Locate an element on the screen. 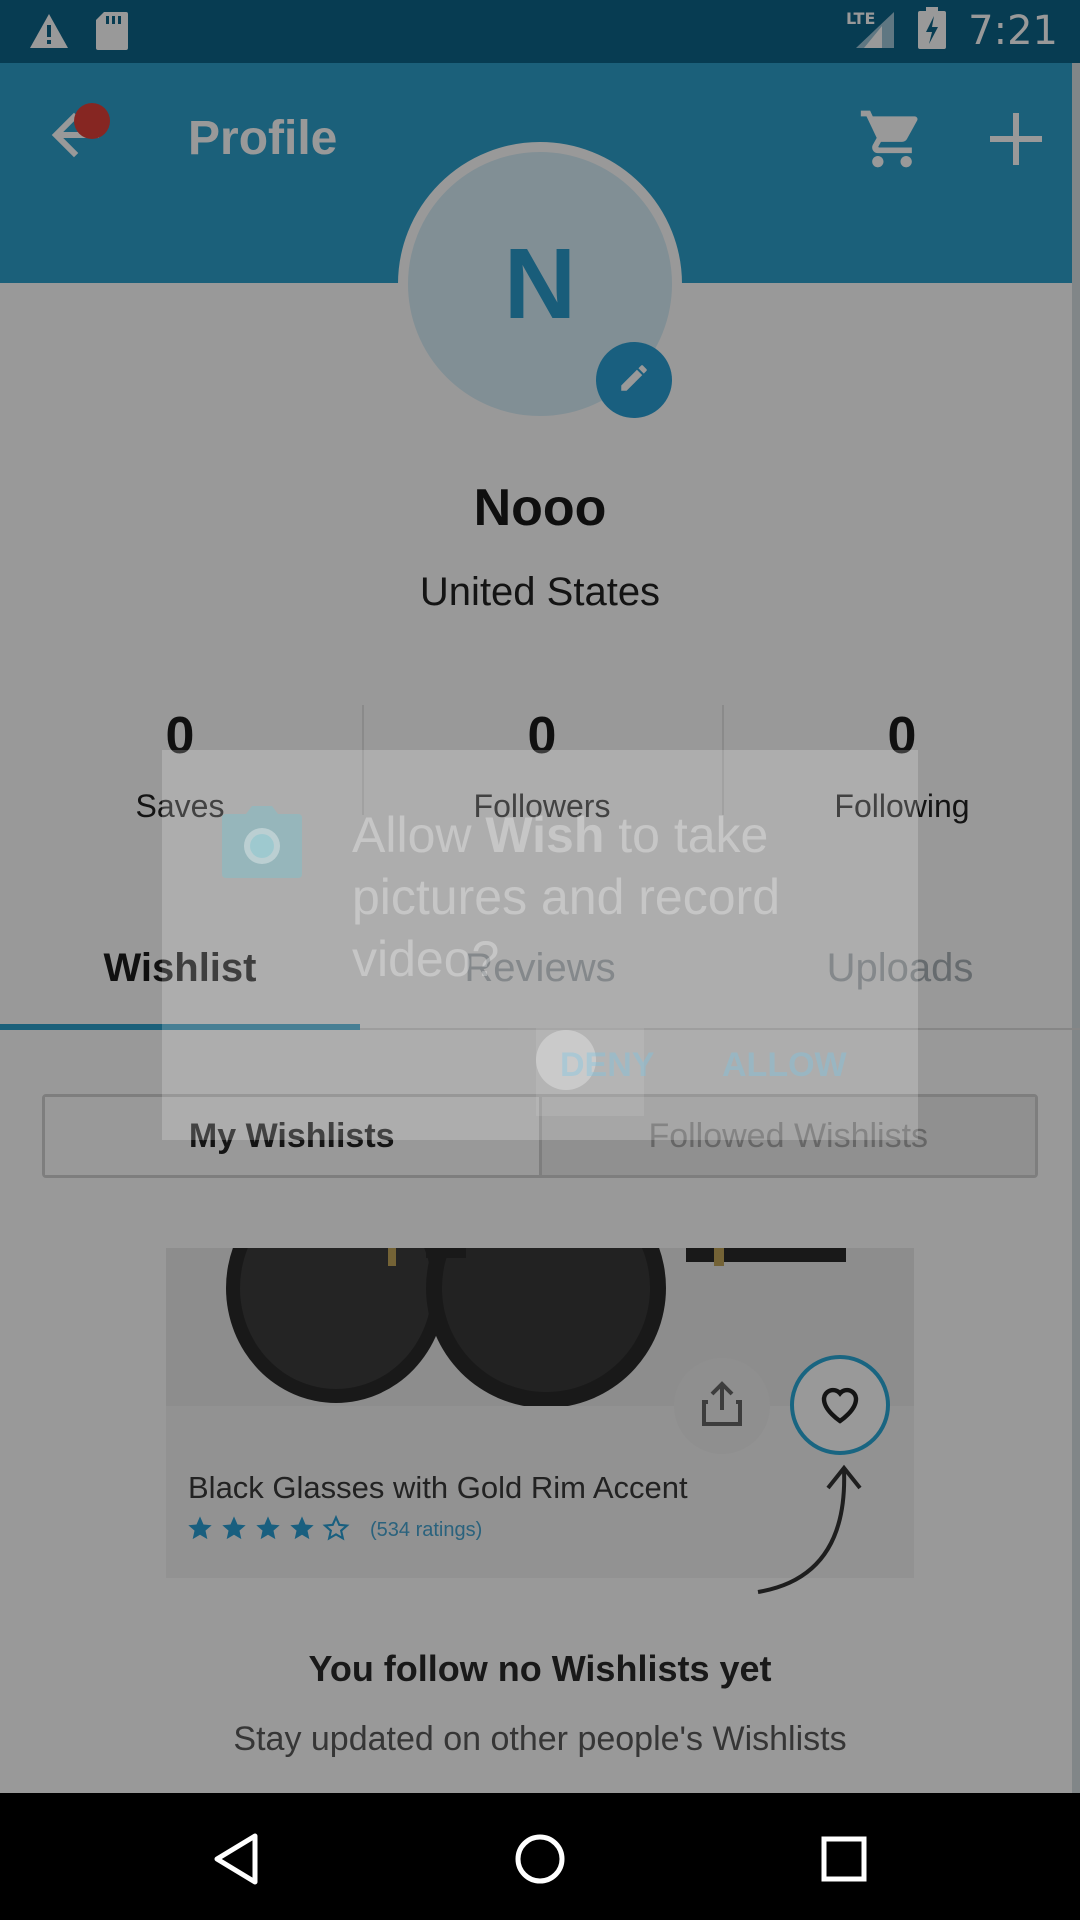 The height and width of the screenshot is (1920, 1080). home-circle-icon is located at coordinates (540, 1859).